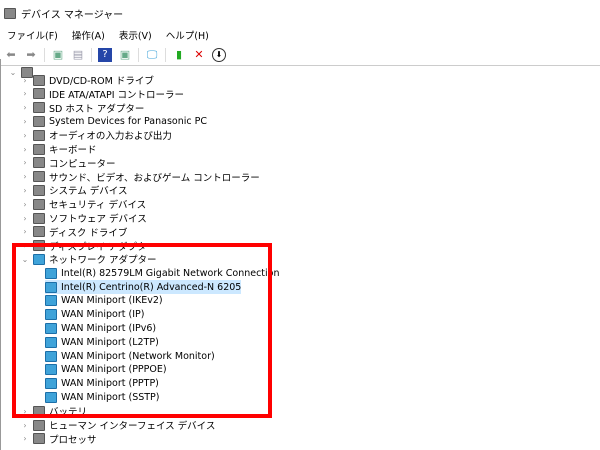 The image size is (600, 450). What do you see at coordinates (154, 178) in the screenshot?
I see `tree-item-label: サウンド、ビデオ、およびゲーム コントローラー` at bounding box center [154, 178].